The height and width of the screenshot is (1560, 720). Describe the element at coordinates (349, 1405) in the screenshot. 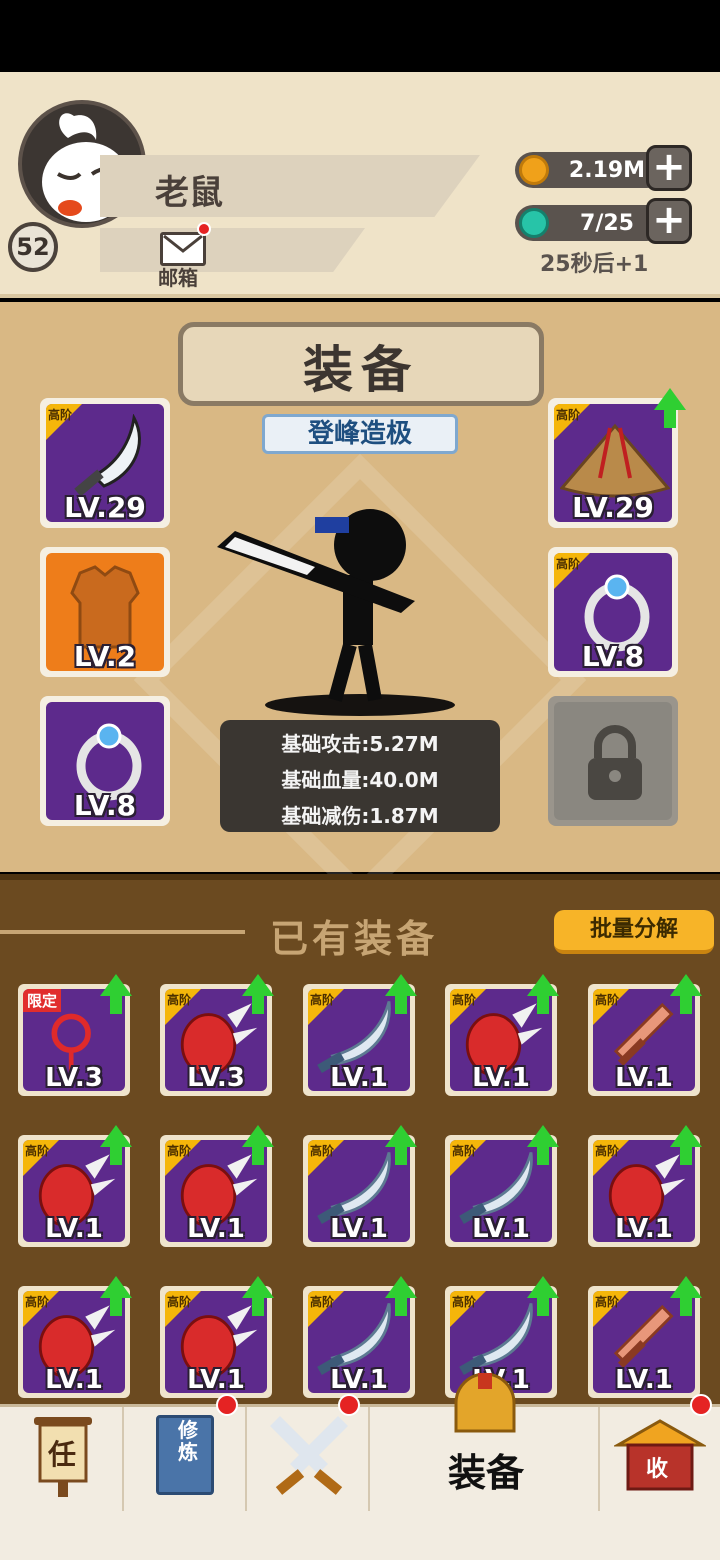

I see `battle-notification-dot` at that location.